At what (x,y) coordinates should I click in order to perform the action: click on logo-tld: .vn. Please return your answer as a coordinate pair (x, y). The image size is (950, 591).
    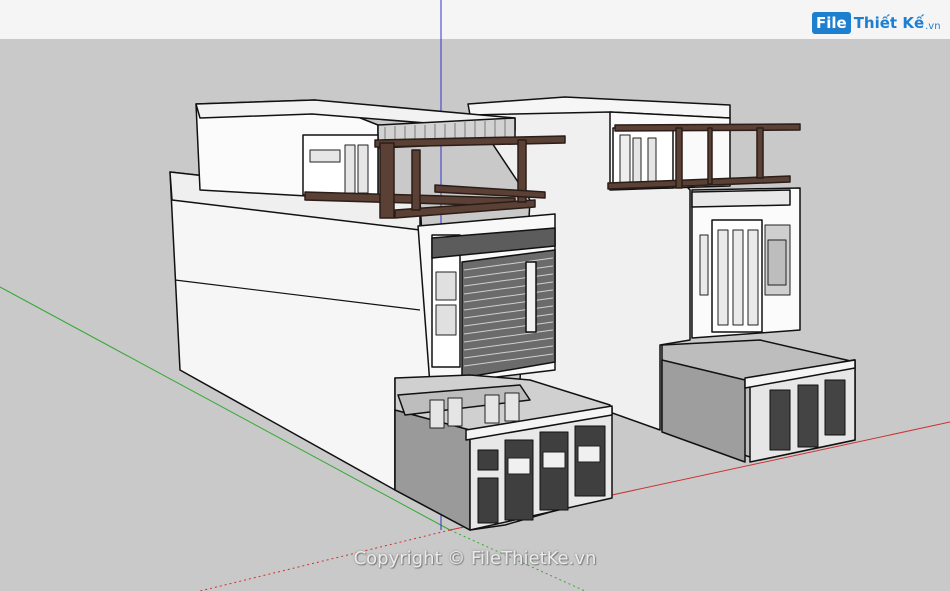
    Looking at the image, I should click on (933, 26).